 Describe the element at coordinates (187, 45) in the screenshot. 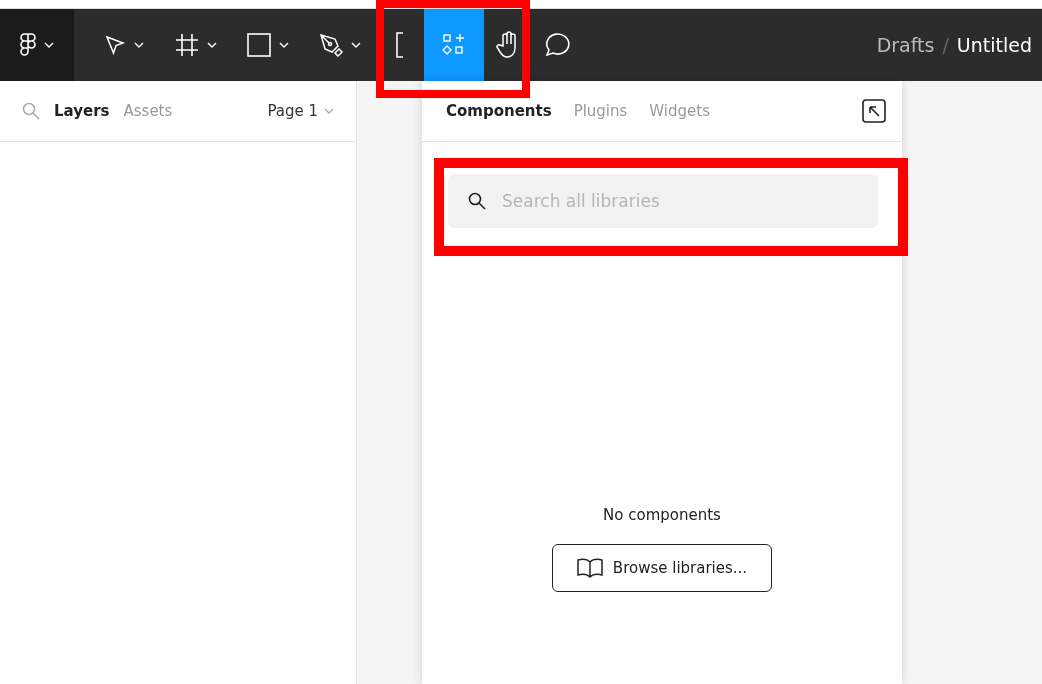

I see `hash-icon` at that location.